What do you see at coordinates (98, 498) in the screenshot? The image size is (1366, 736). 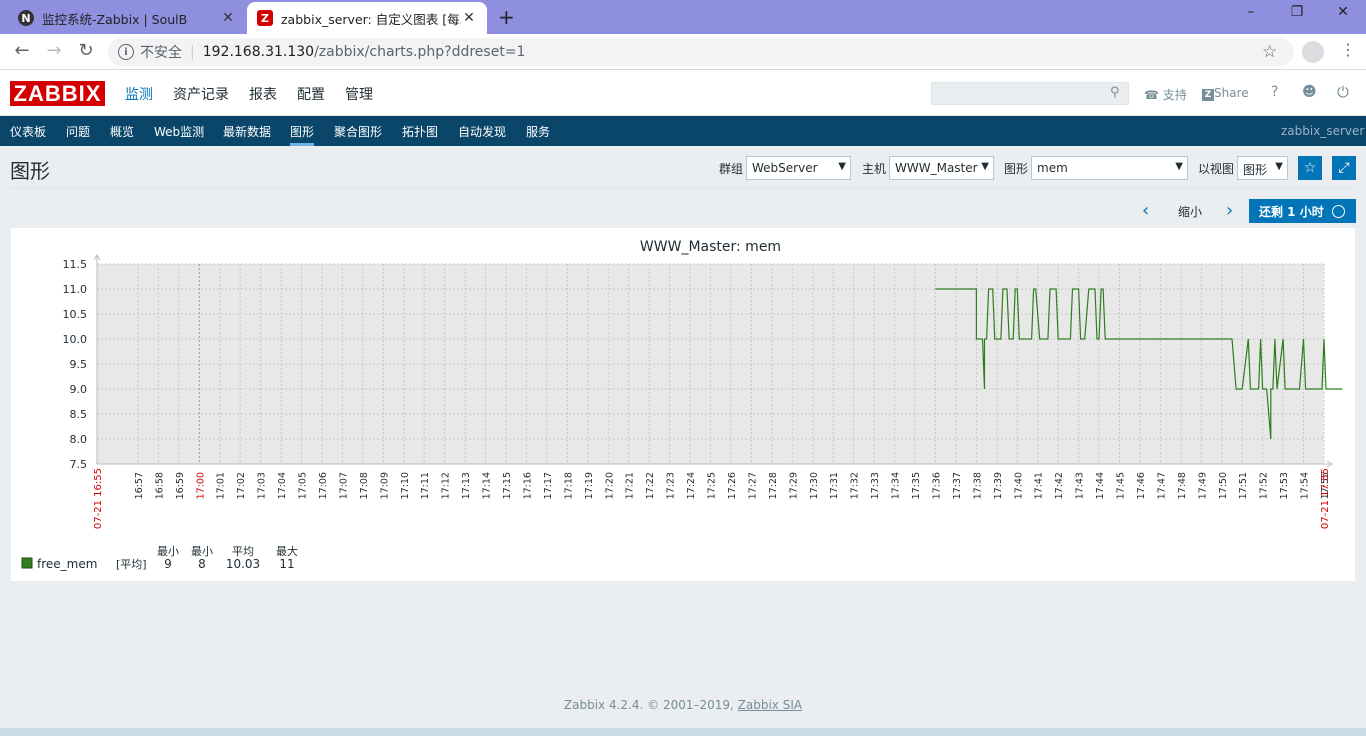 I see `x-start-label: 07-21 16:55` at bounding box center [98, 498].